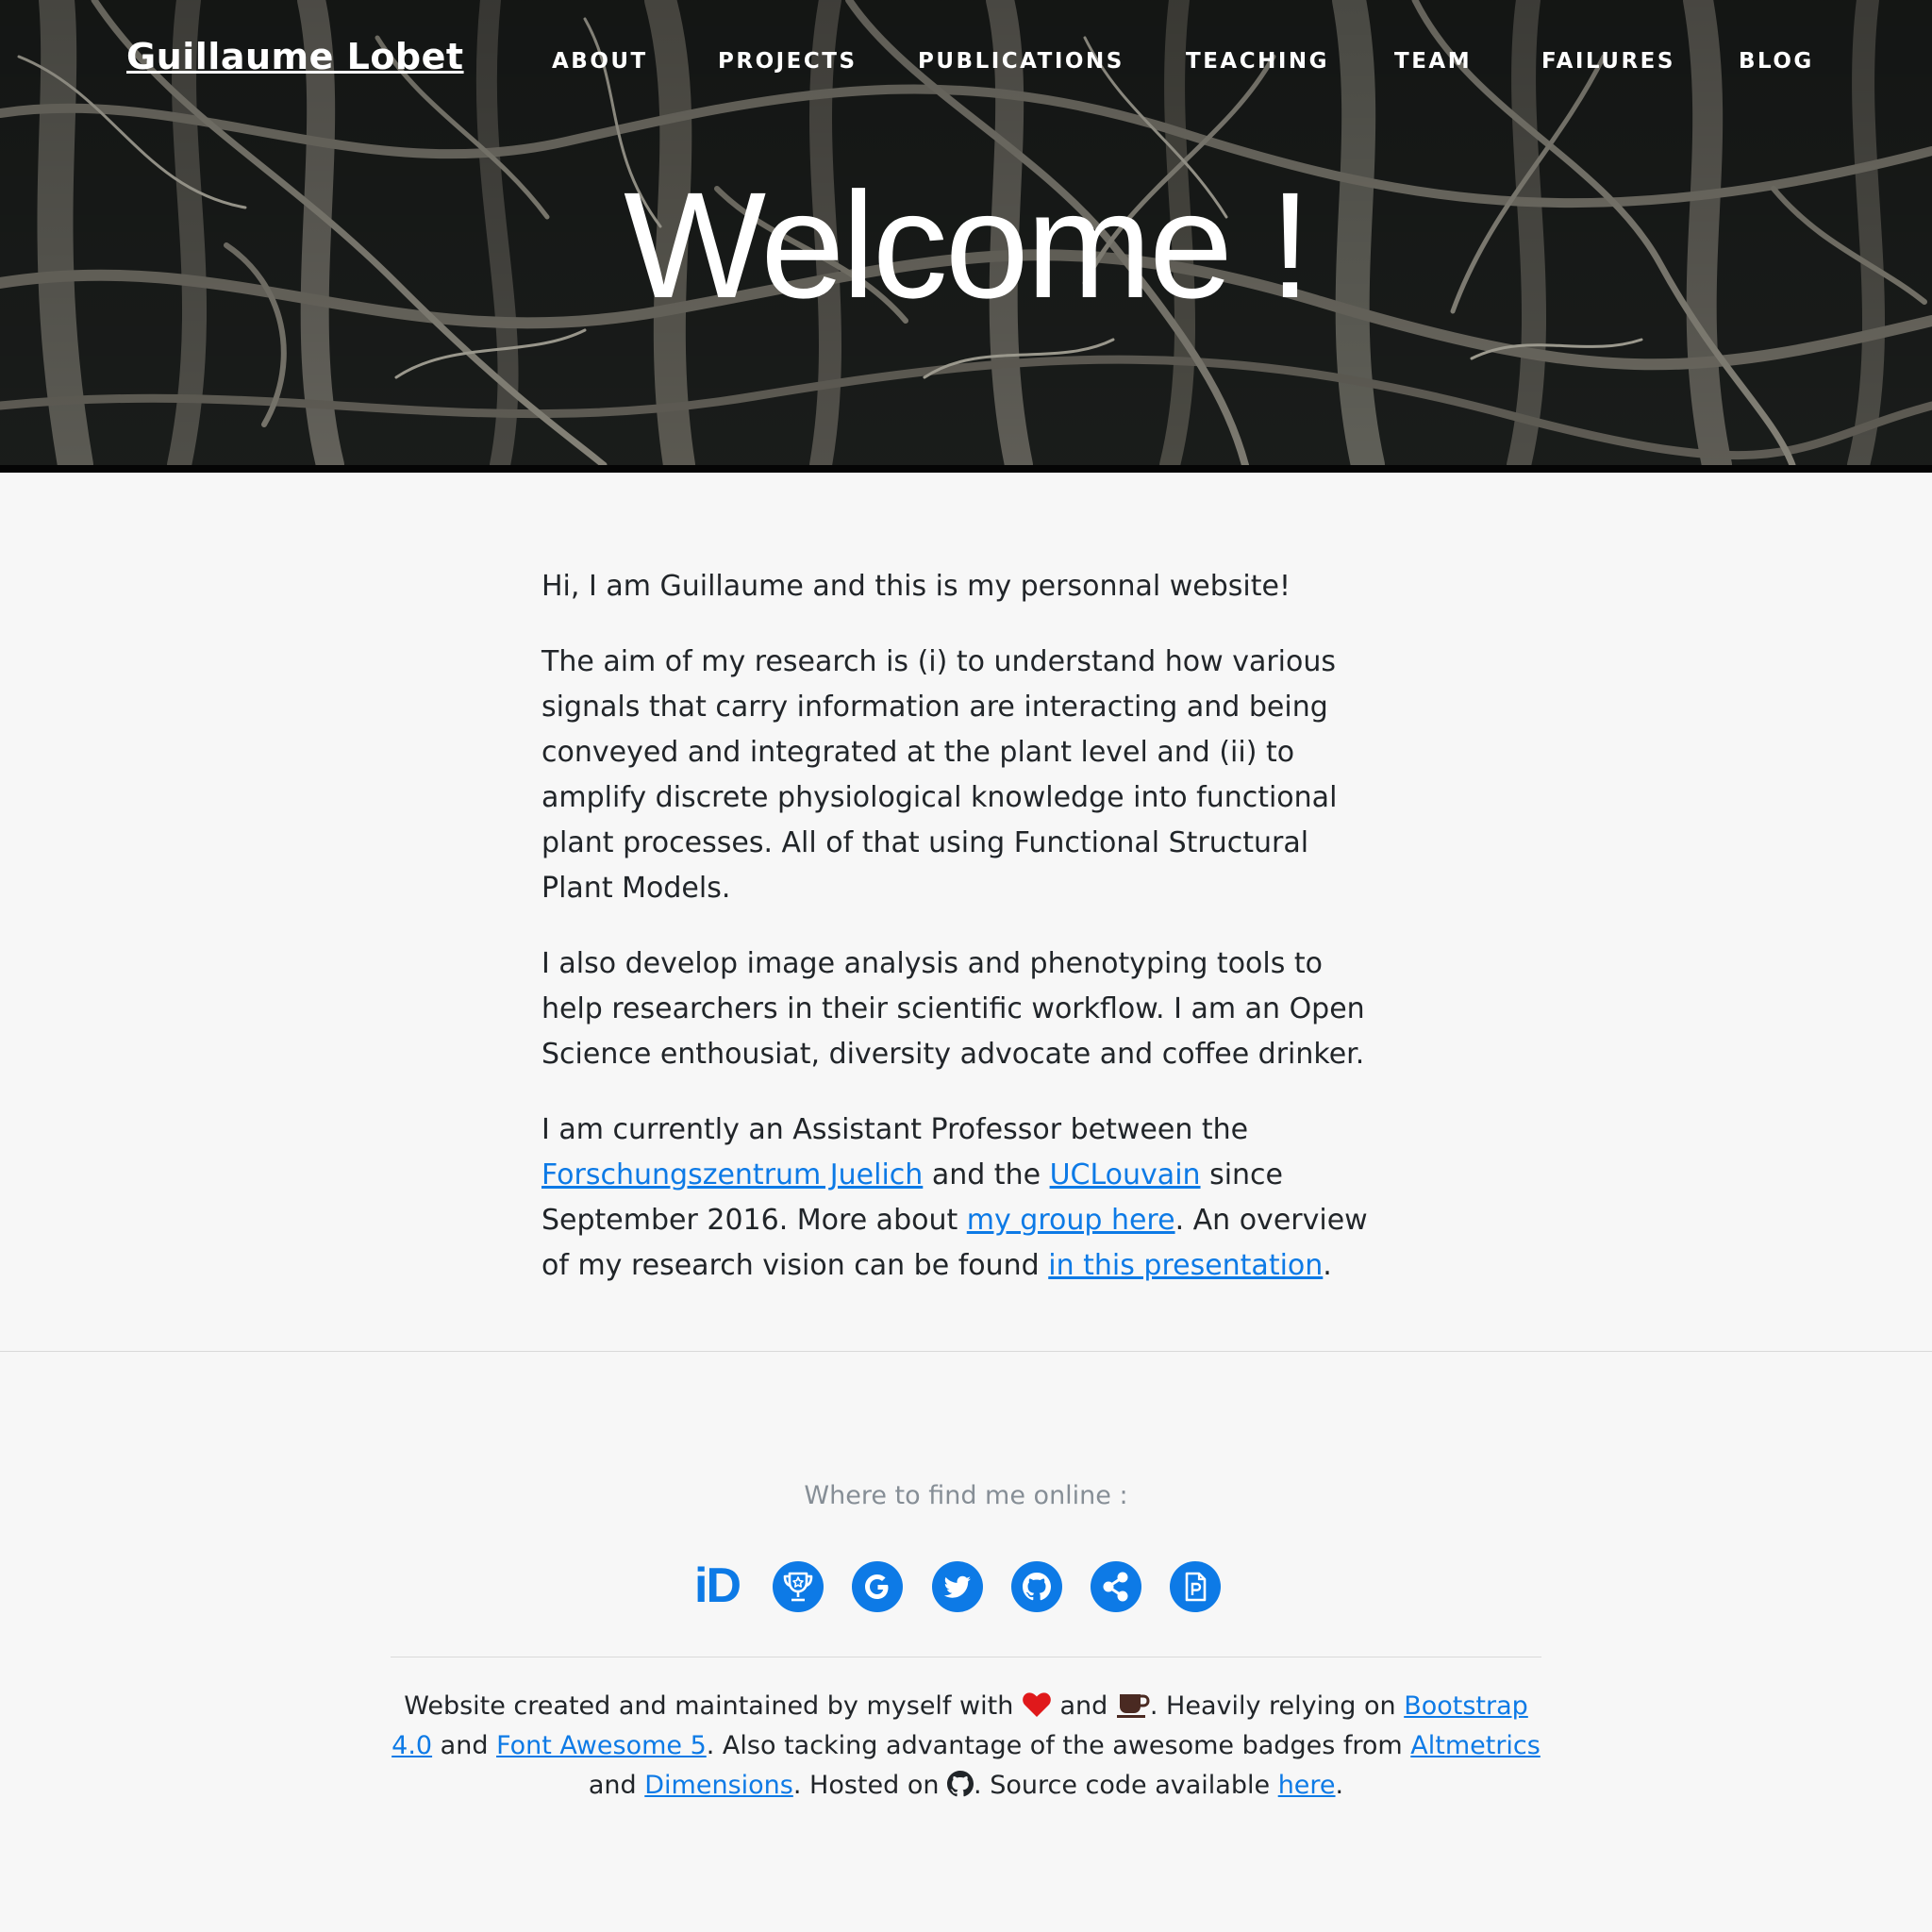 The image size is (1932, 1932). Describe the element at coordinates (1185, 1265) in the screenshot. I see `link-presentation: in this presentation` at that location.